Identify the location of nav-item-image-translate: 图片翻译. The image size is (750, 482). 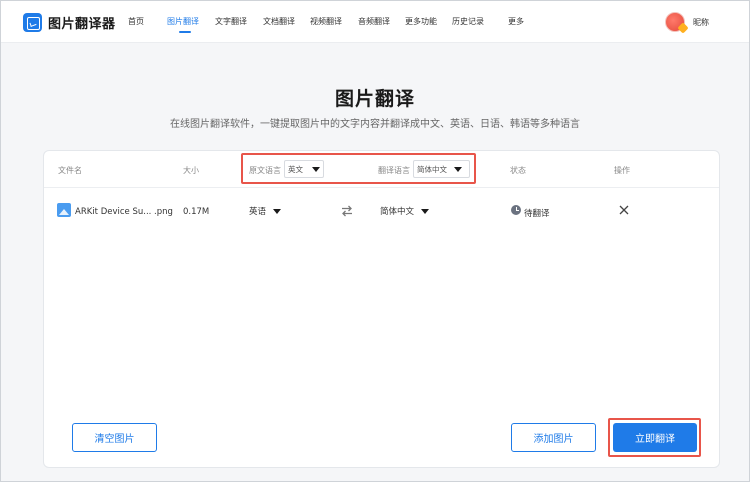
(183, 21).